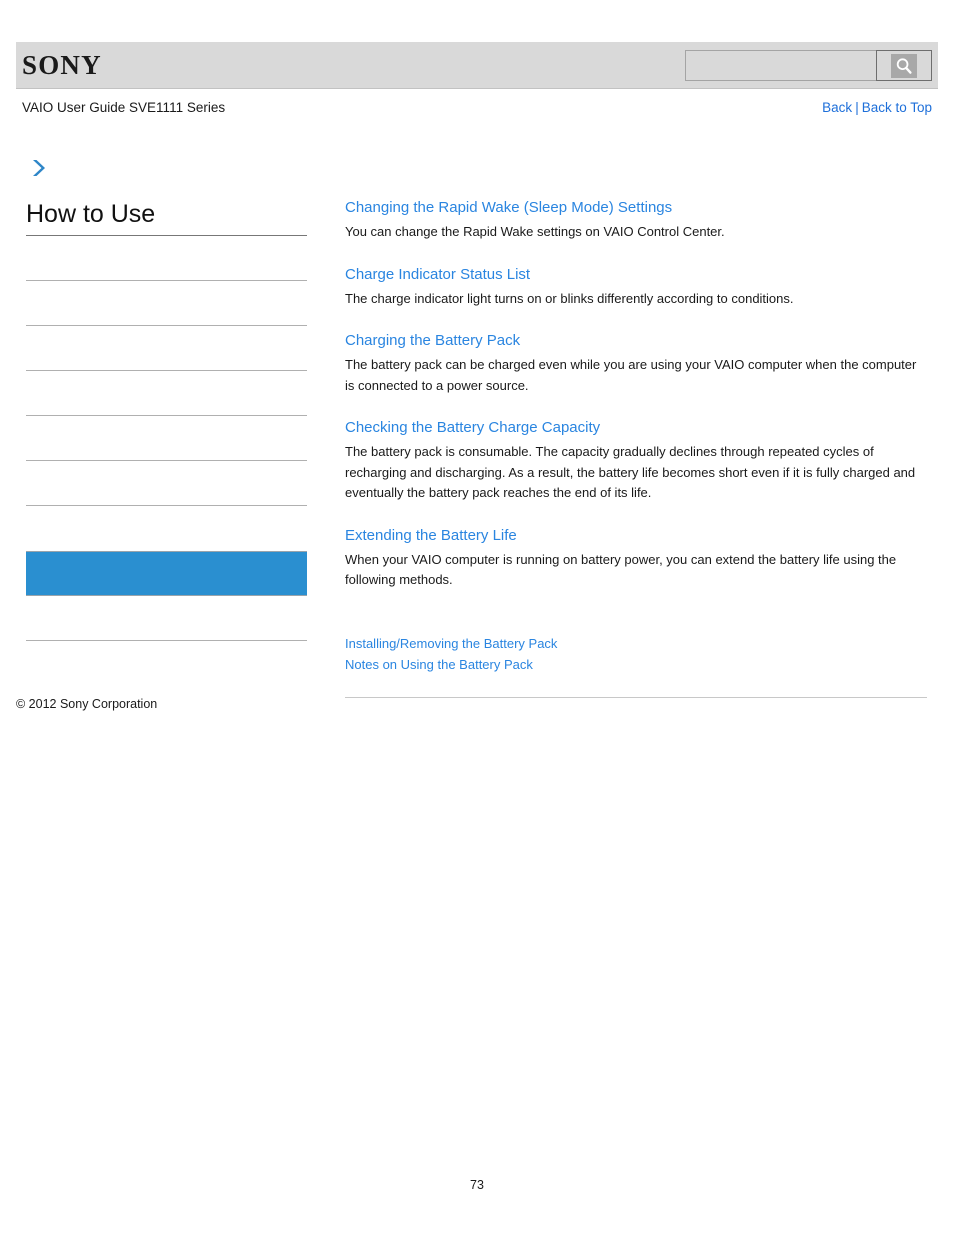  Describe the element at coordinates (636, 536) in the screenshot. I see `topic-link: Extending the Battery Life` at that location.